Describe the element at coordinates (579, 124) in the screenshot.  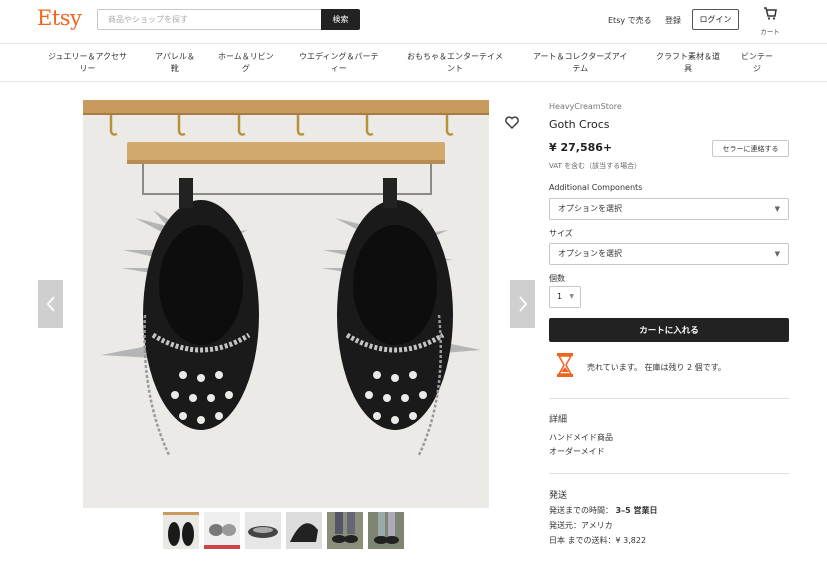
I see `product-title: Goth Crocs` at that location.